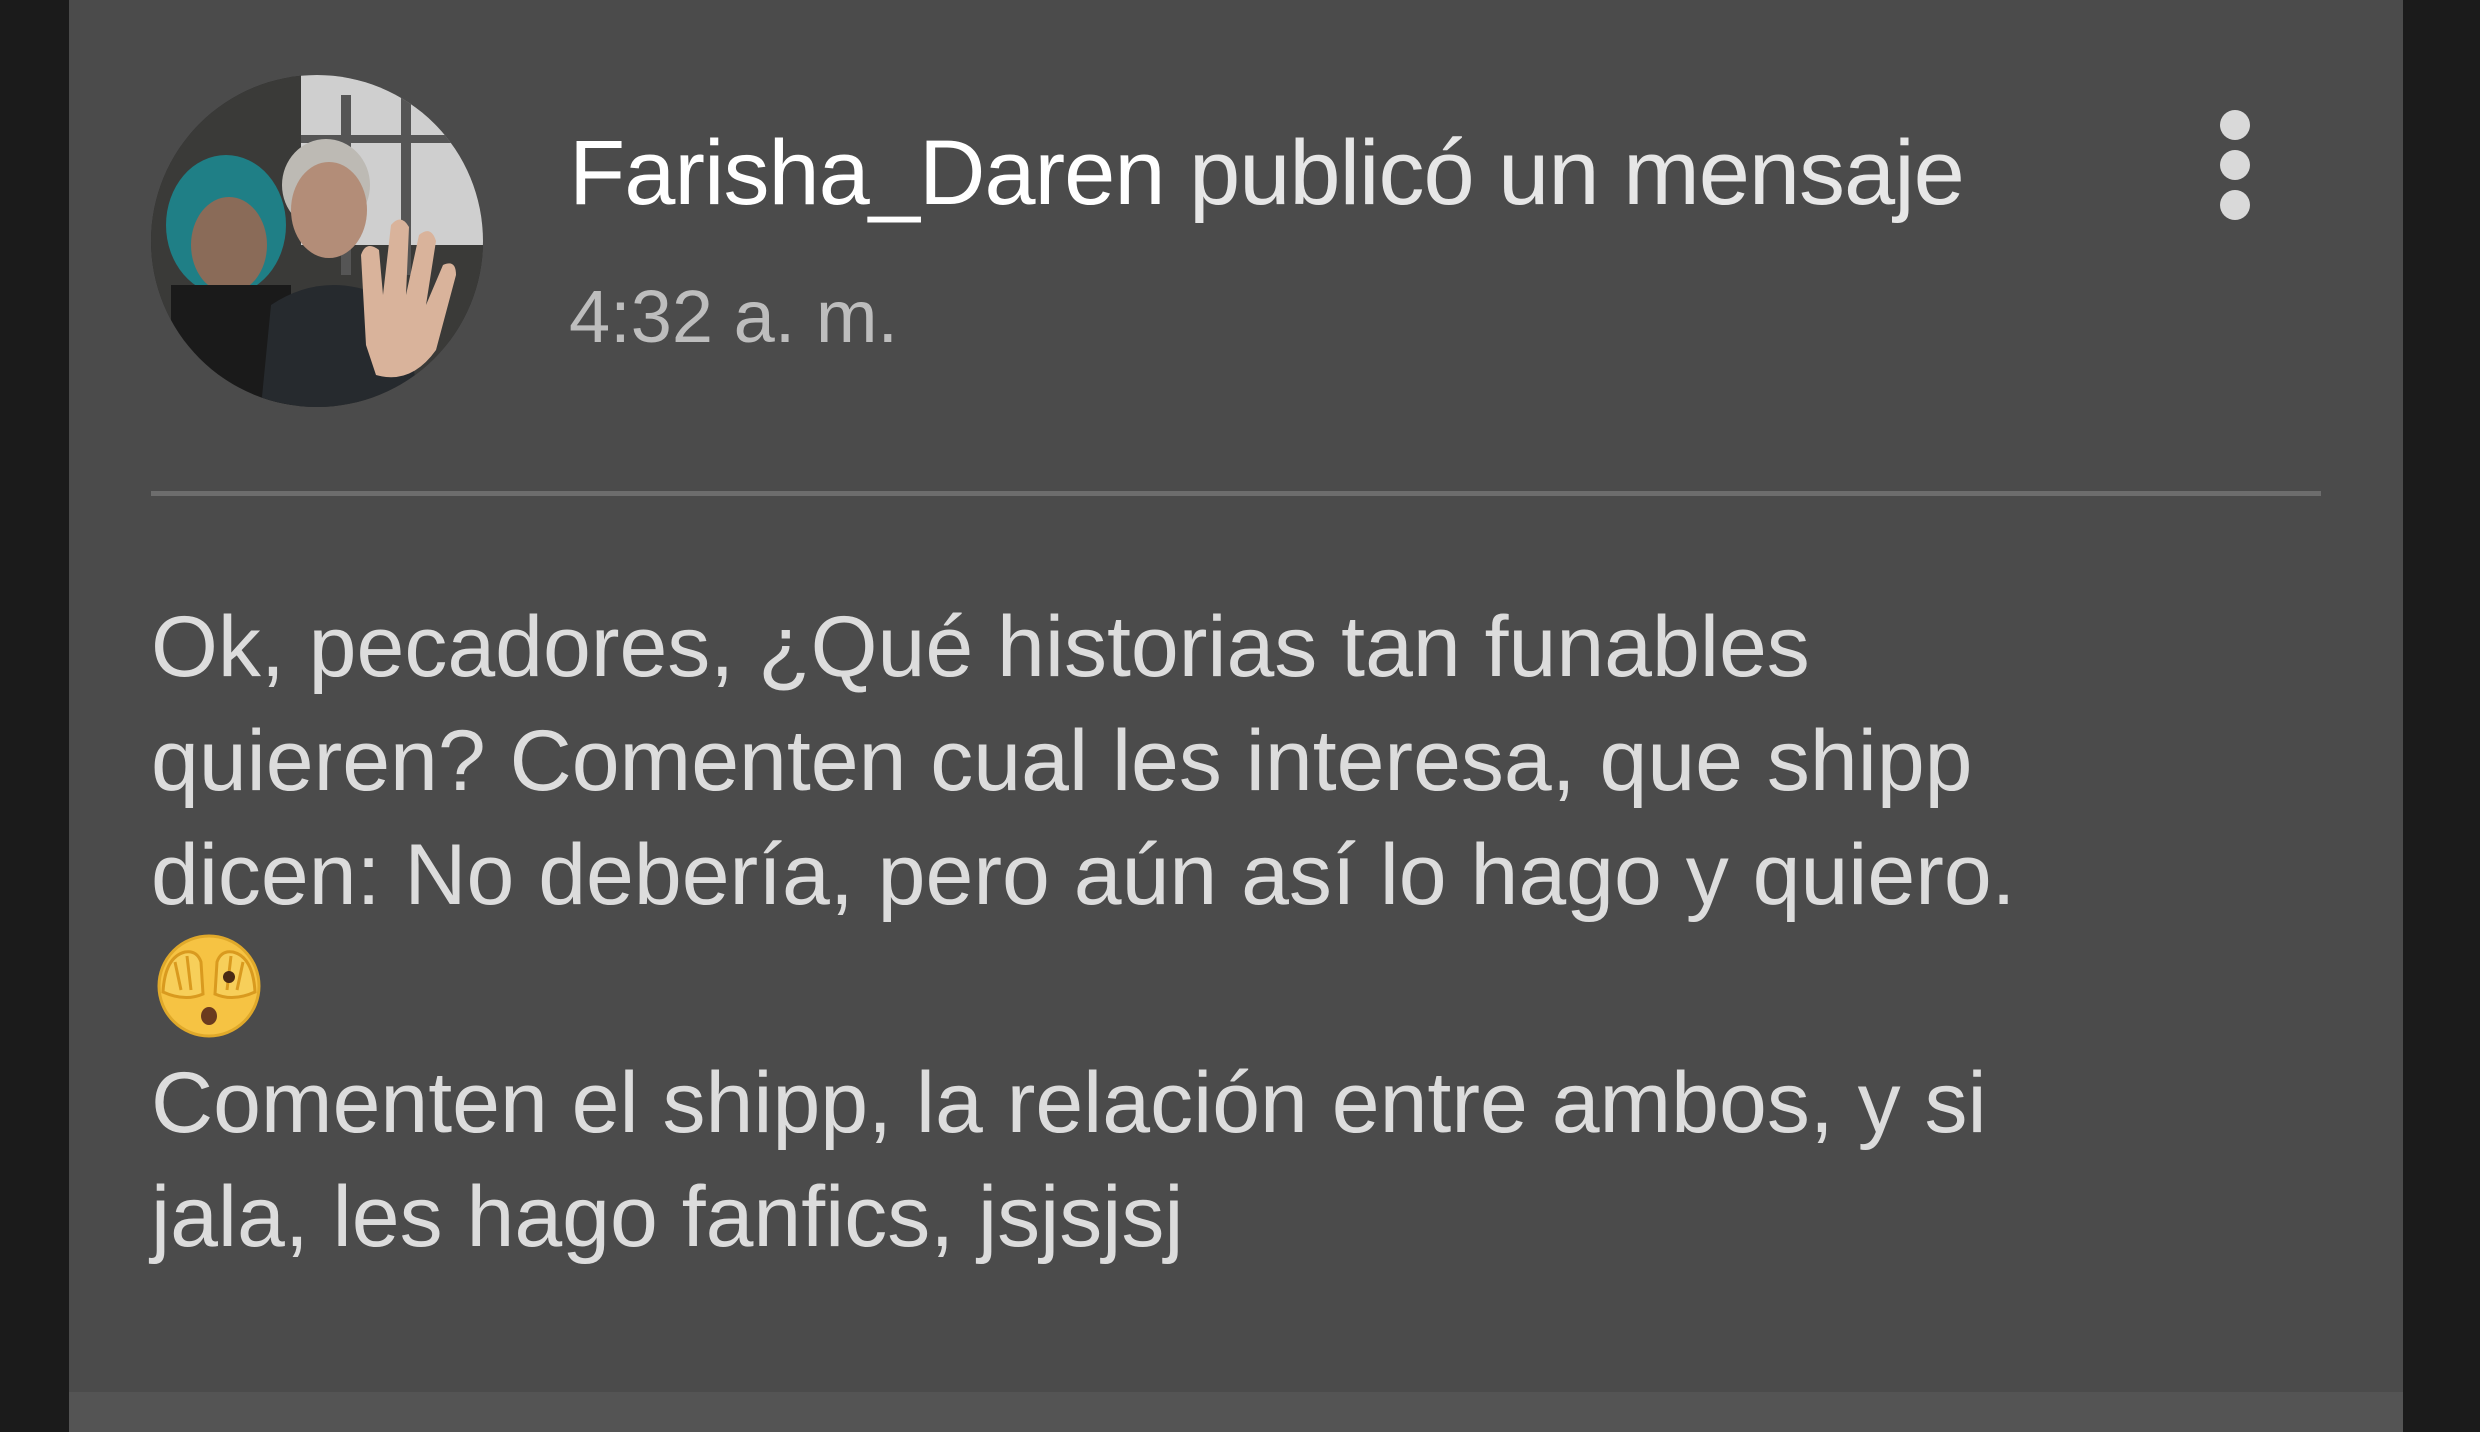 This screenshot has width=2480, height=1432. I want to click on author-avatar, so click(317, 241).